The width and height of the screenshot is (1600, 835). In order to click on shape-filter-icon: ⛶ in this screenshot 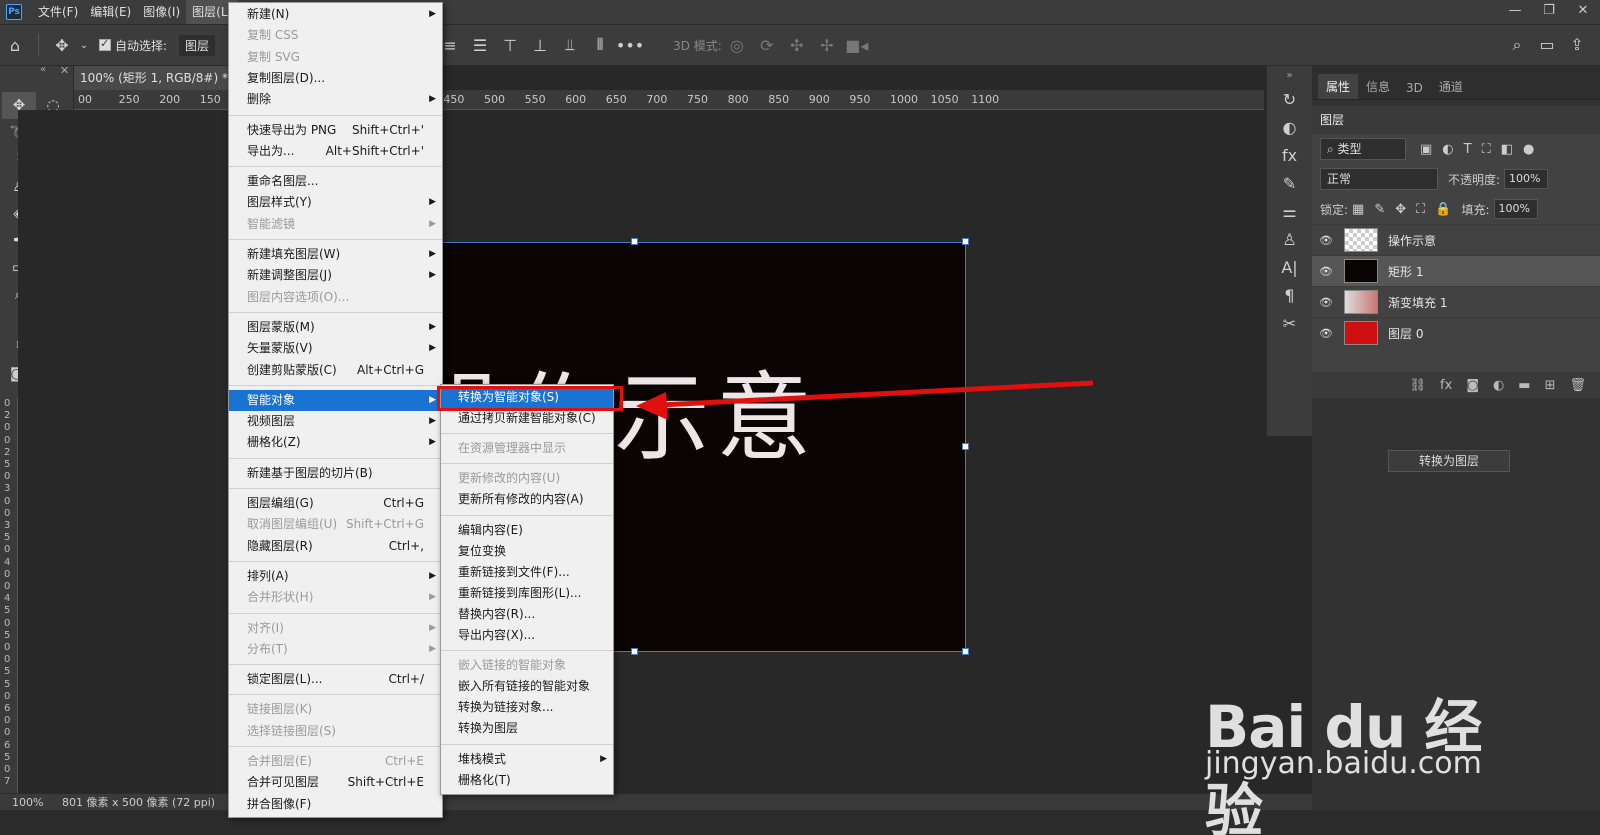, I will do `click(1486, 149)`.